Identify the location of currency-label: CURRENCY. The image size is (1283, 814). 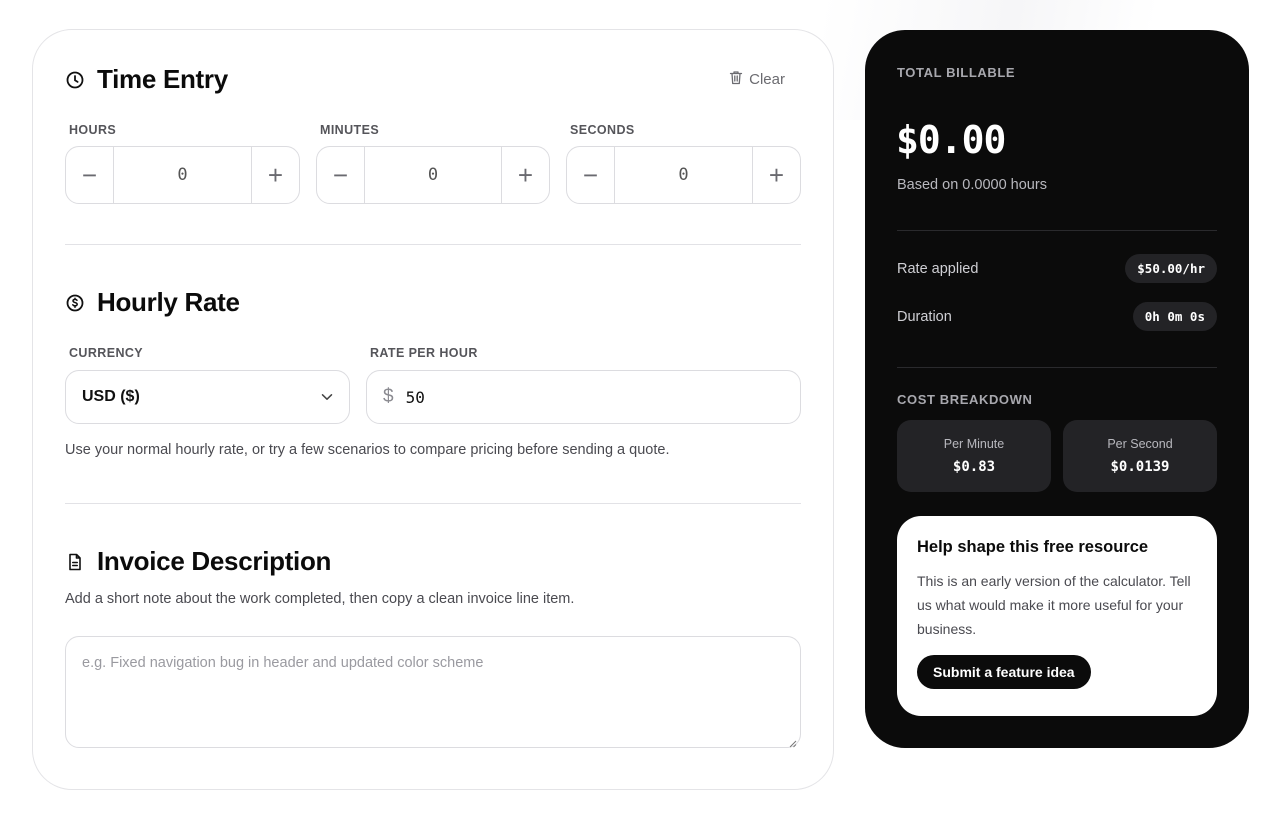
(106, 353).